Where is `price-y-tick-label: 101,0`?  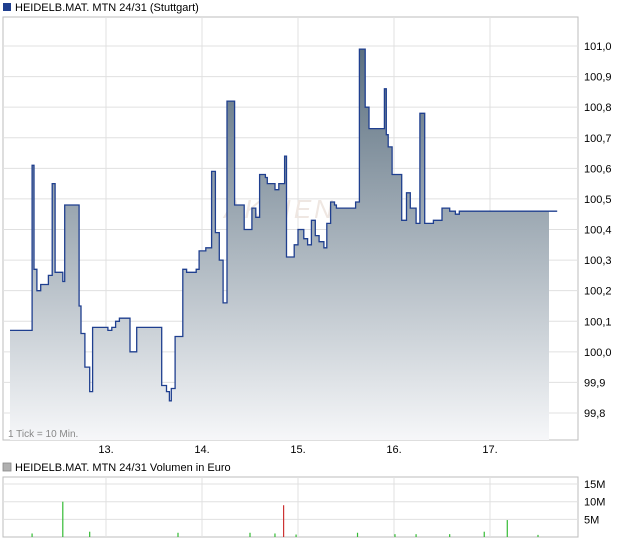 price-y-tick-label: 101,0 is located at coordinates (598, 47).